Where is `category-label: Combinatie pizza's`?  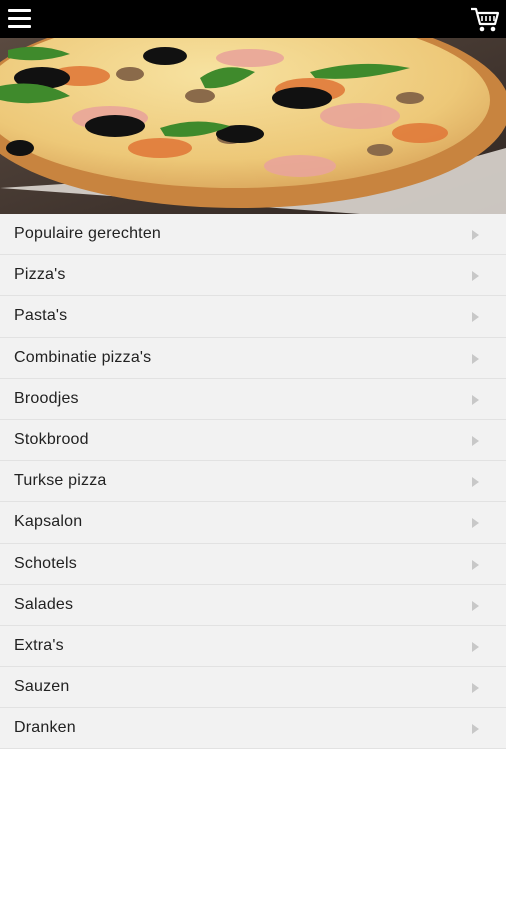
category-label: Combinatie pizza's is located at coordinates (83, 357).